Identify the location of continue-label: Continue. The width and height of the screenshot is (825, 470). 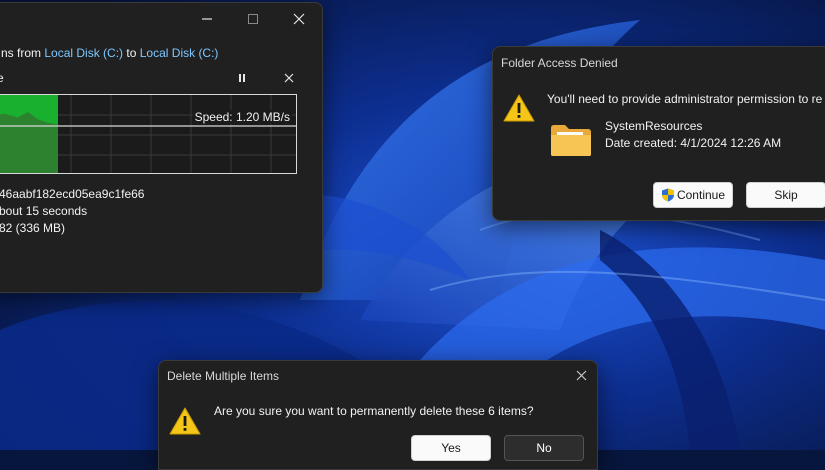
(701, 195).